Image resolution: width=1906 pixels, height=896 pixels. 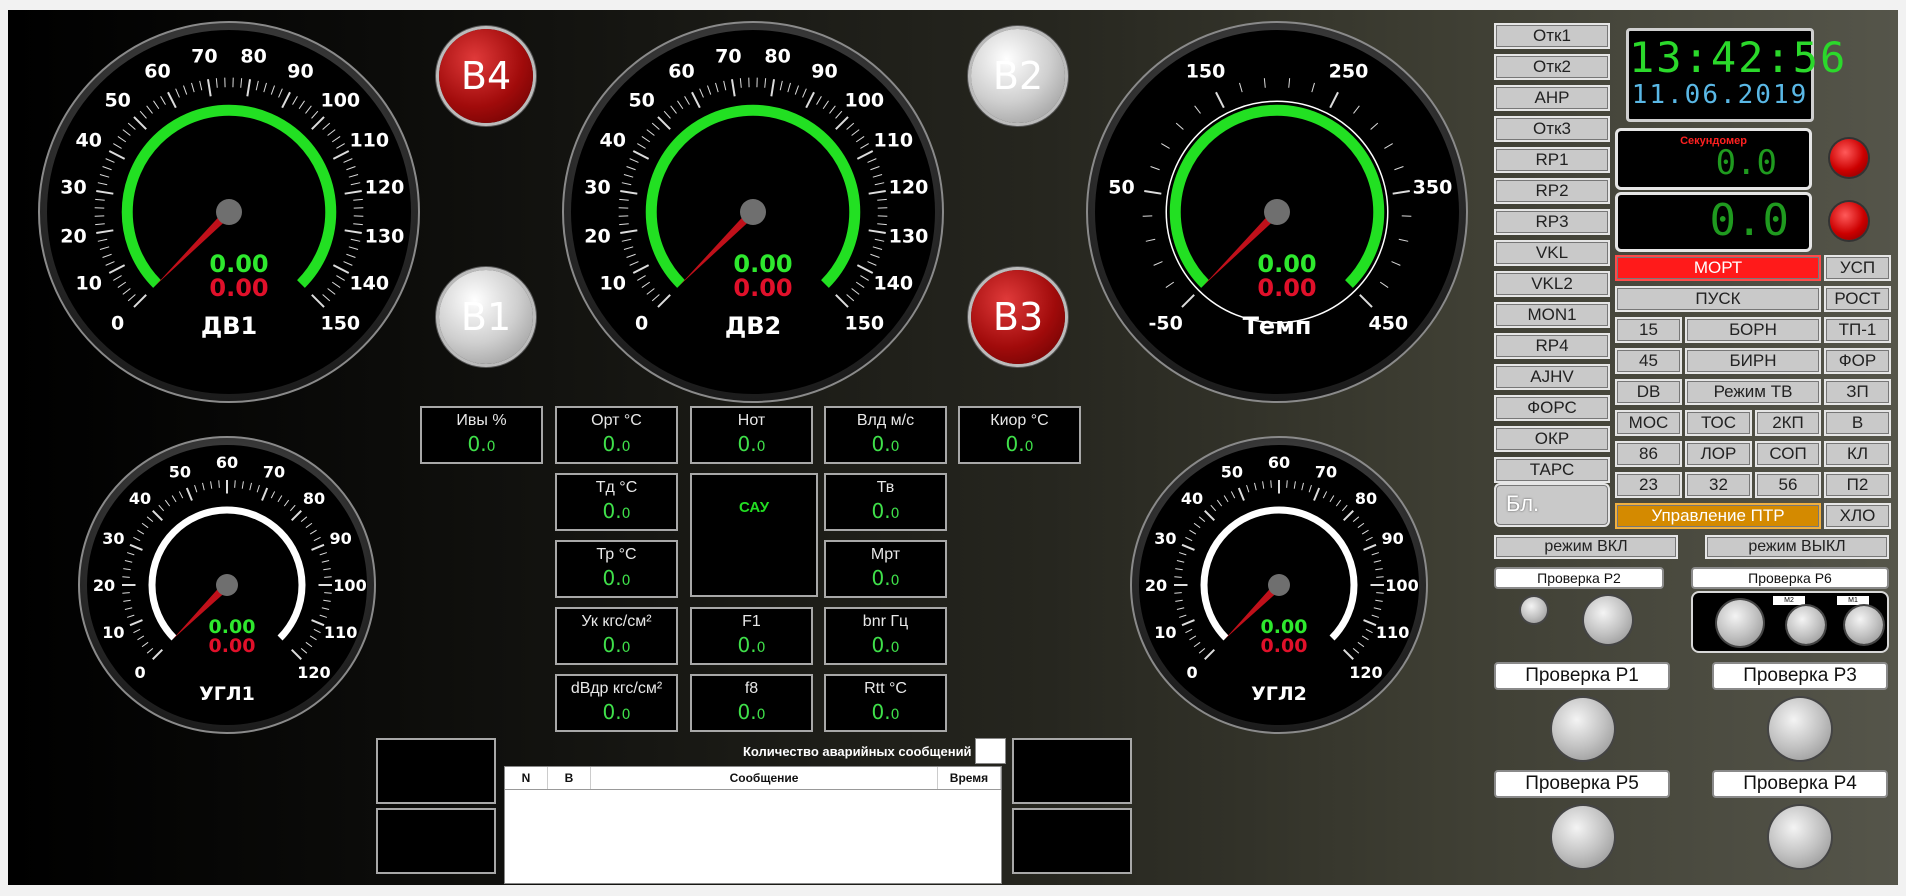 I want to click on cell-label: Тв, so click(x=885, y=487).